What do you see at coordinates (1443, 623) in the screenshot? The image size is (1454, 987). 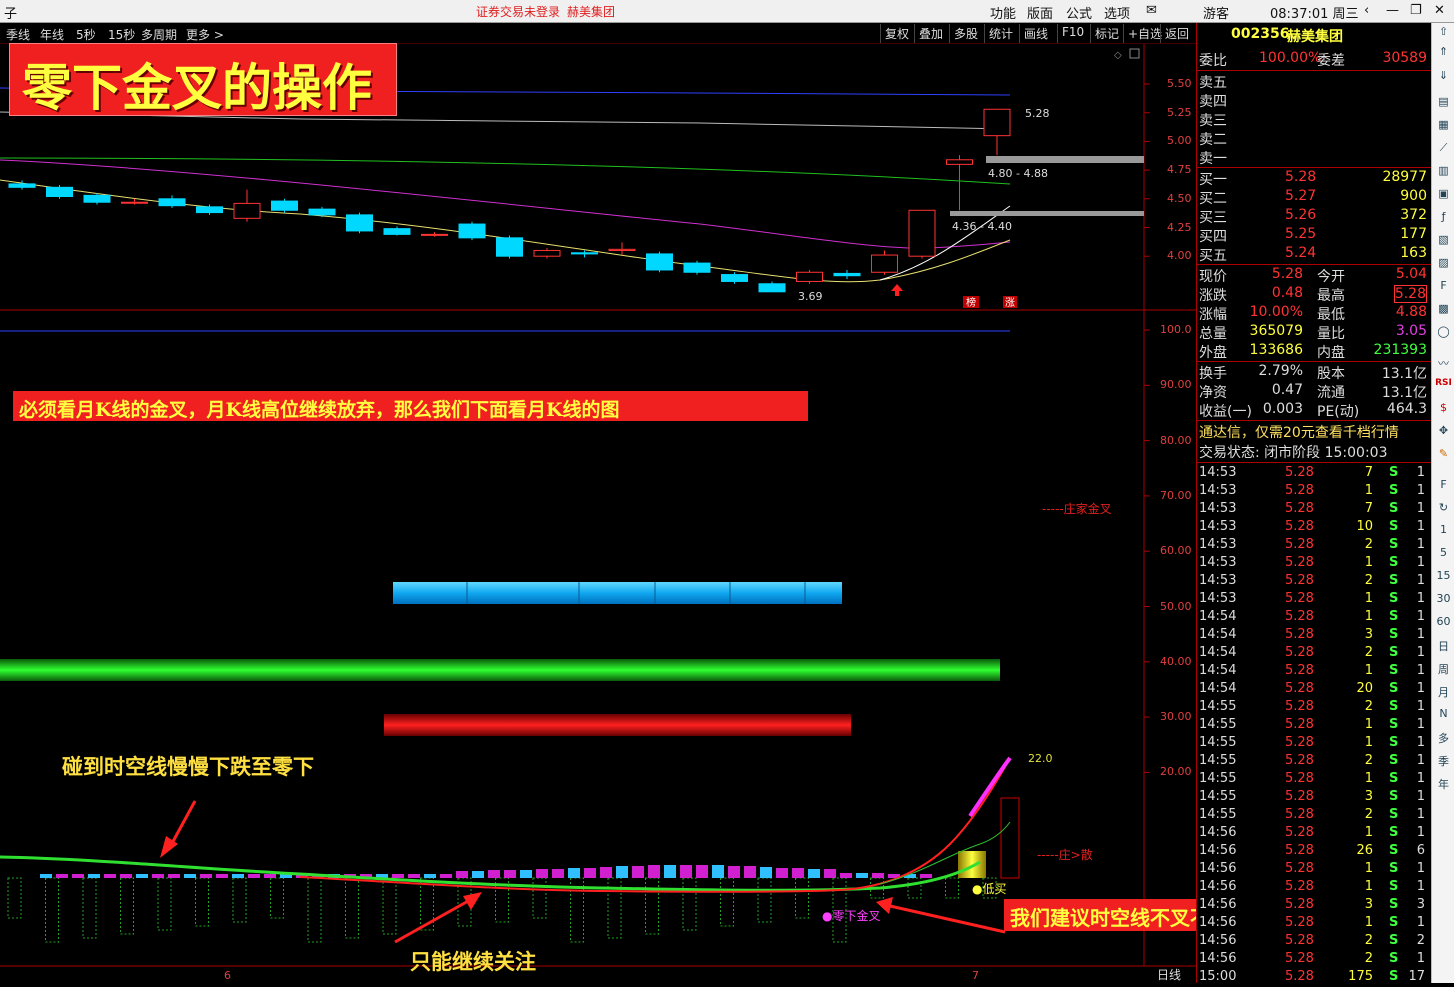 I see `period-button: 60` at bounding box center [1443, 623].